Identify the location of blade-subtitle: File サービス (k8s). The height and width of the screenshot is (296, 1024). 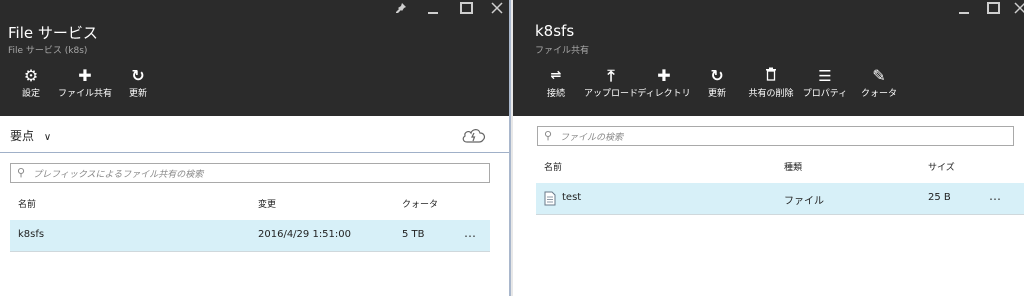
(48, 51).